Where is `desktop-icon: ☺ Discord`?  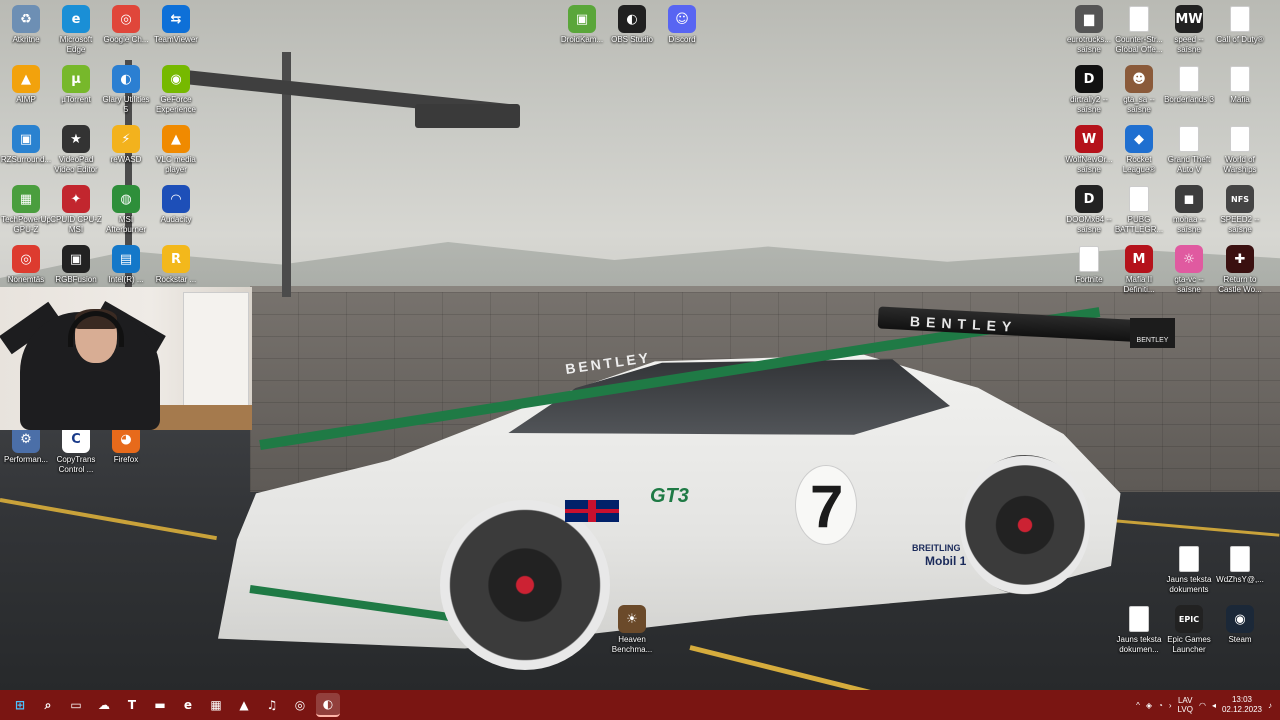 desktop-icon: ☺ Discord is located at coordinates (682, 25).